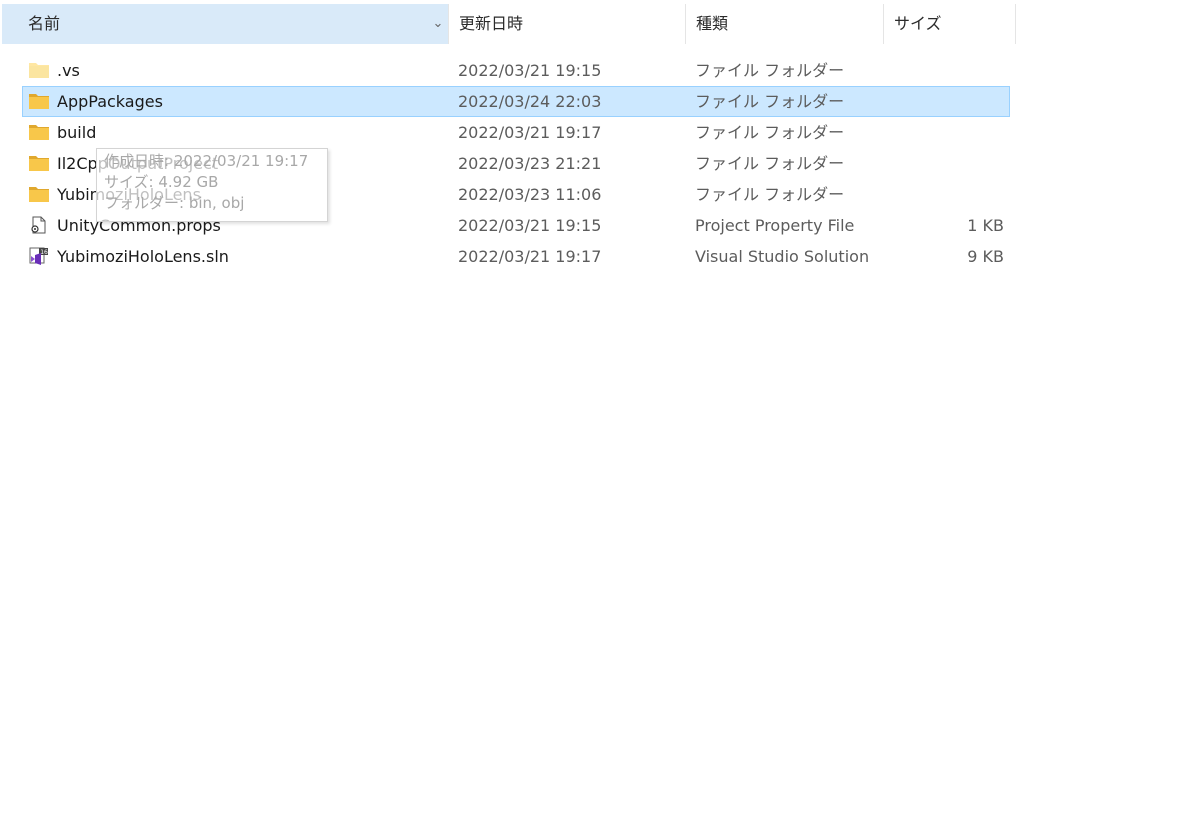 The height and width of the screenshot is (816, 1200). I want to click on file-type: Project Property File, so click(775, 225).